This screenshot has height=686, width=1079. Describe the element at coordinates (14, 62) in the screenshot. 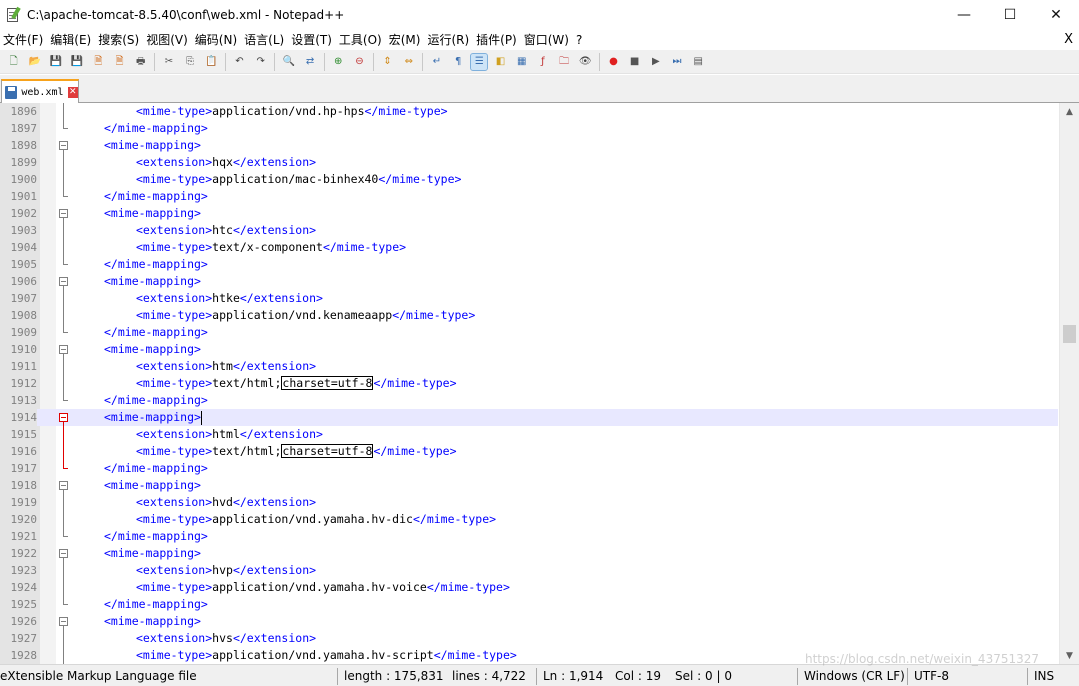

I see `new-file-icon: 🗋` at that location.